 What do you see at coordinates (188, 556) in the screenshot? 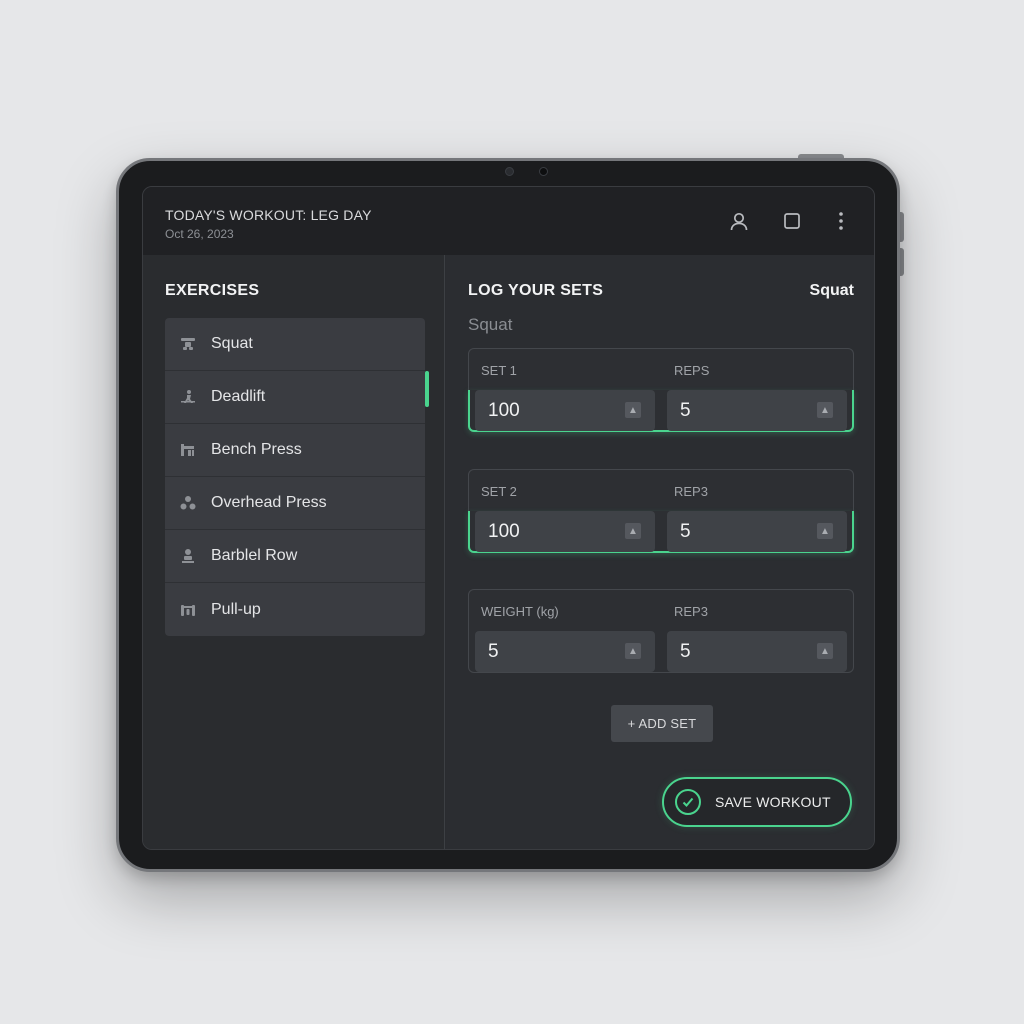
I see `barbell-row-icon` at bounding box center [188, 556].